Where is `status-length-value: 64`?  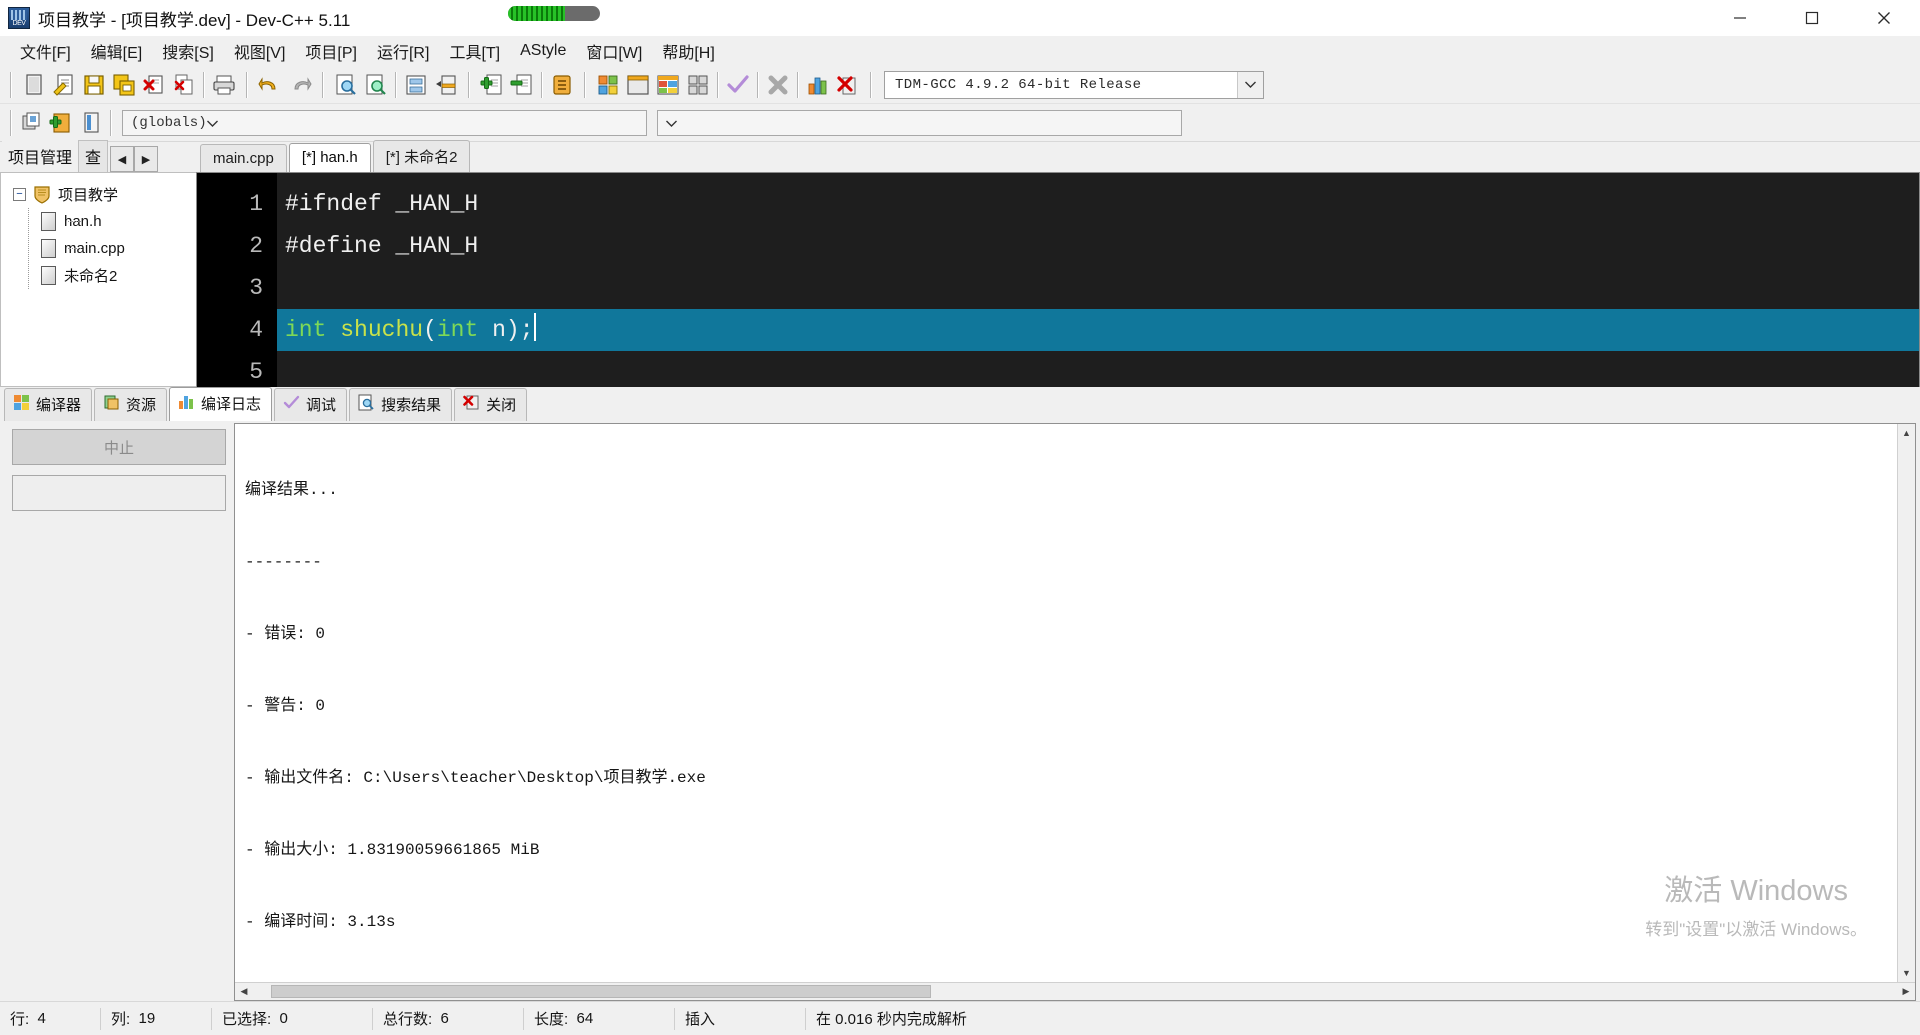
status-length-value: 64 is located at coordinates (585, 1018).